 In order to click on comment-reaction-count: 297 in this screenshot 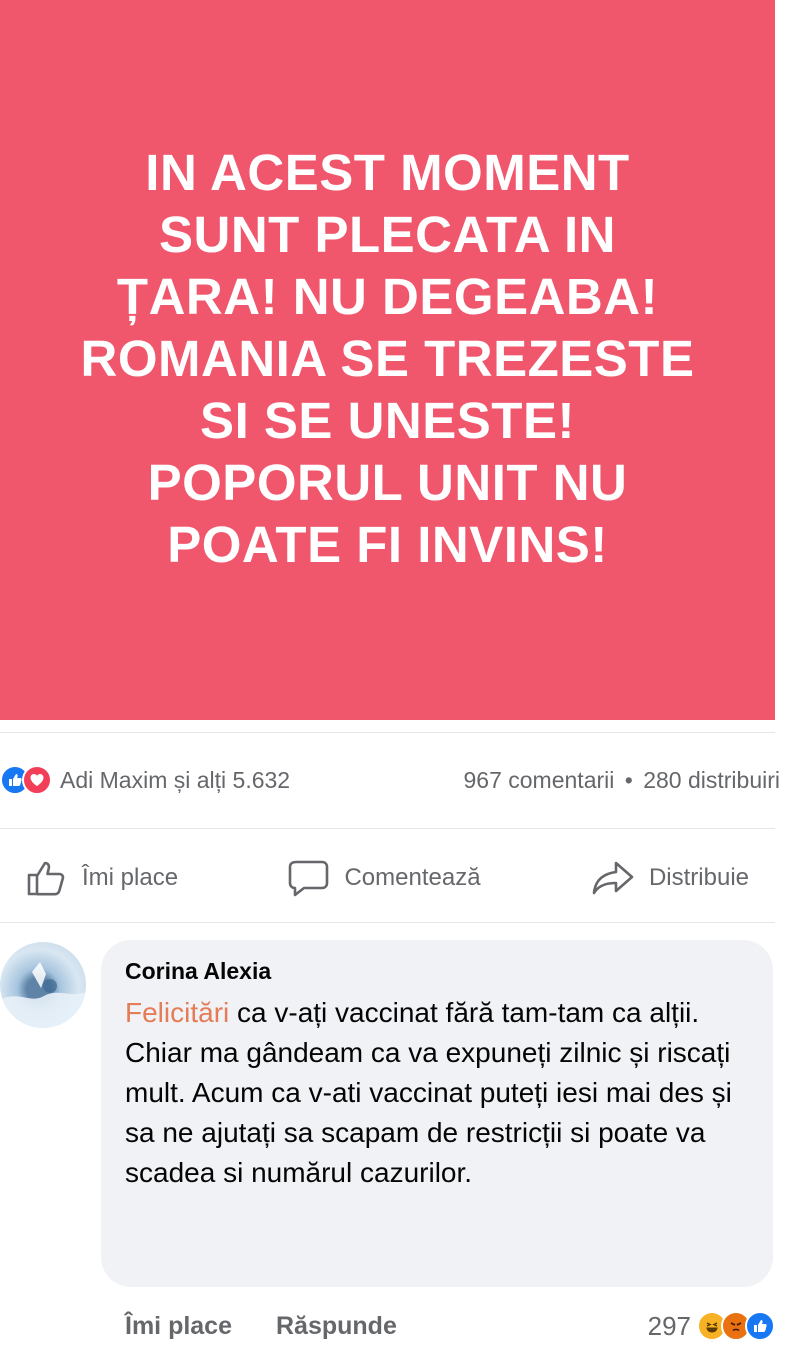, I will do `click(669, 1326)`.